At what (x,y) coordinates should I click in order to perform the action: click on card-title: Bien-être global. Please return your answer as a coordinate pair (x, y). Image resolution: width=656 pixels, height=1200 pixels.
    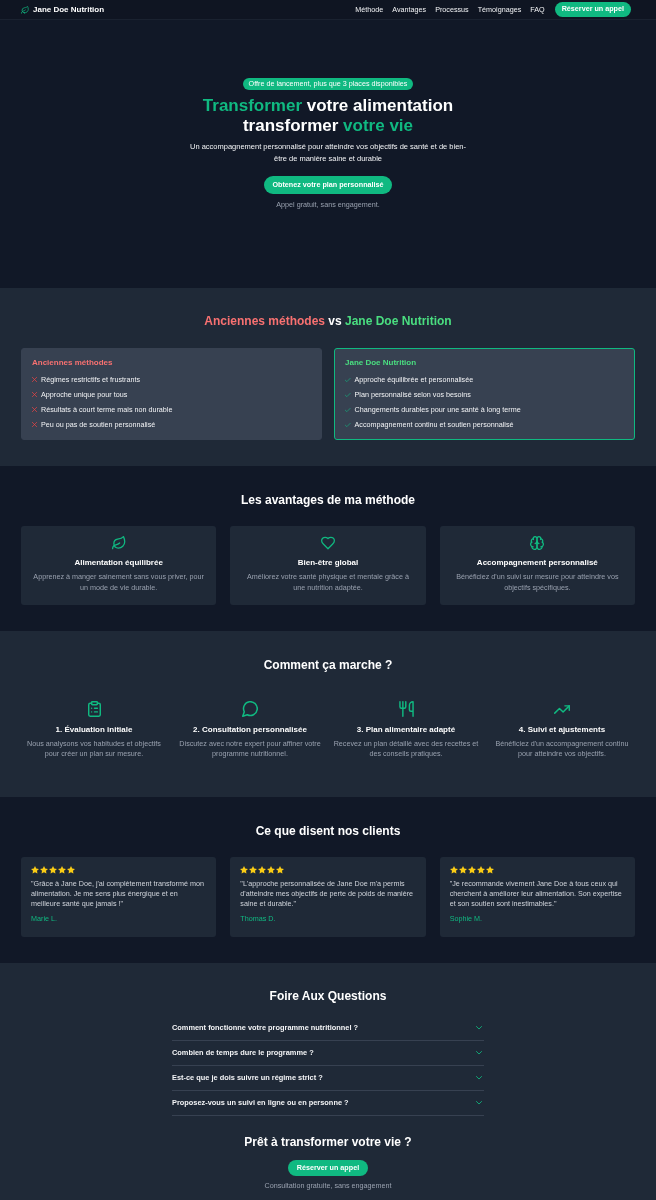
    Looking at the image, I should click on (328, 562).